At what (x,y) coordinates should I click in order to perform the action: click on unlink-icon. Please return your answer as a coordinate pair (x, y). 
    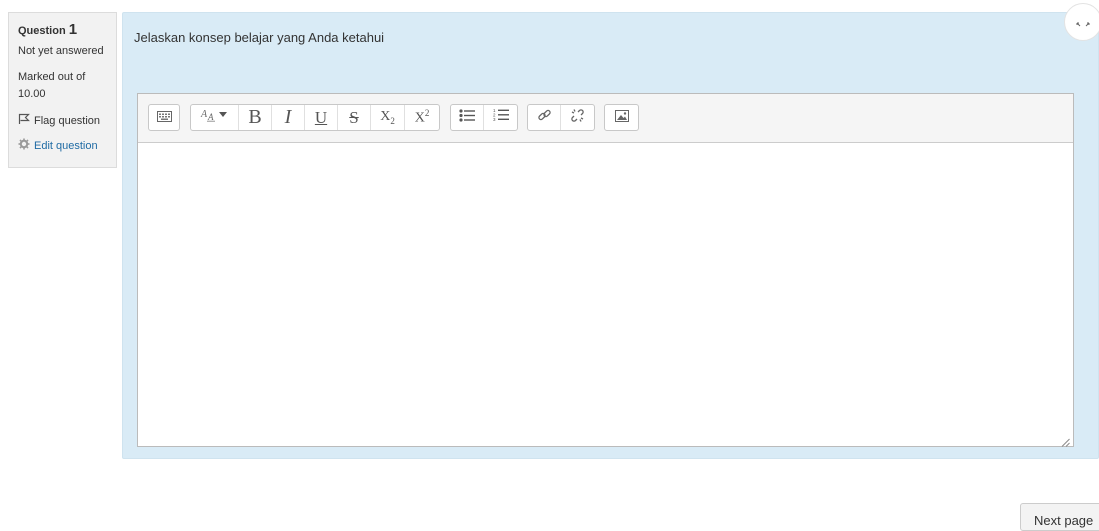
    Looking at the image, I should click on (577, 118).